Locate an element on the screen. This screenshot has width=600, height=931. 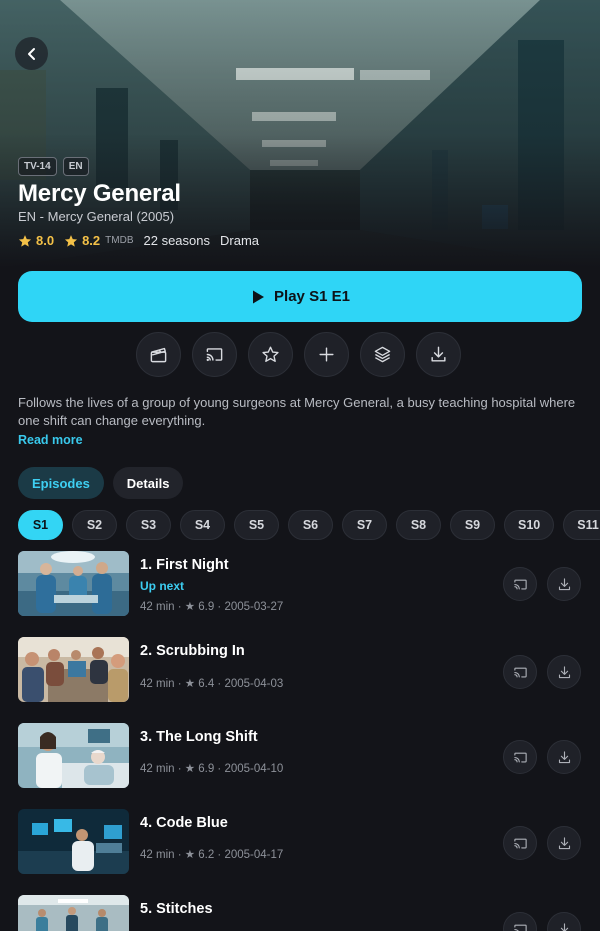
show-title: Mercy General is located at coordinates (99, 193).